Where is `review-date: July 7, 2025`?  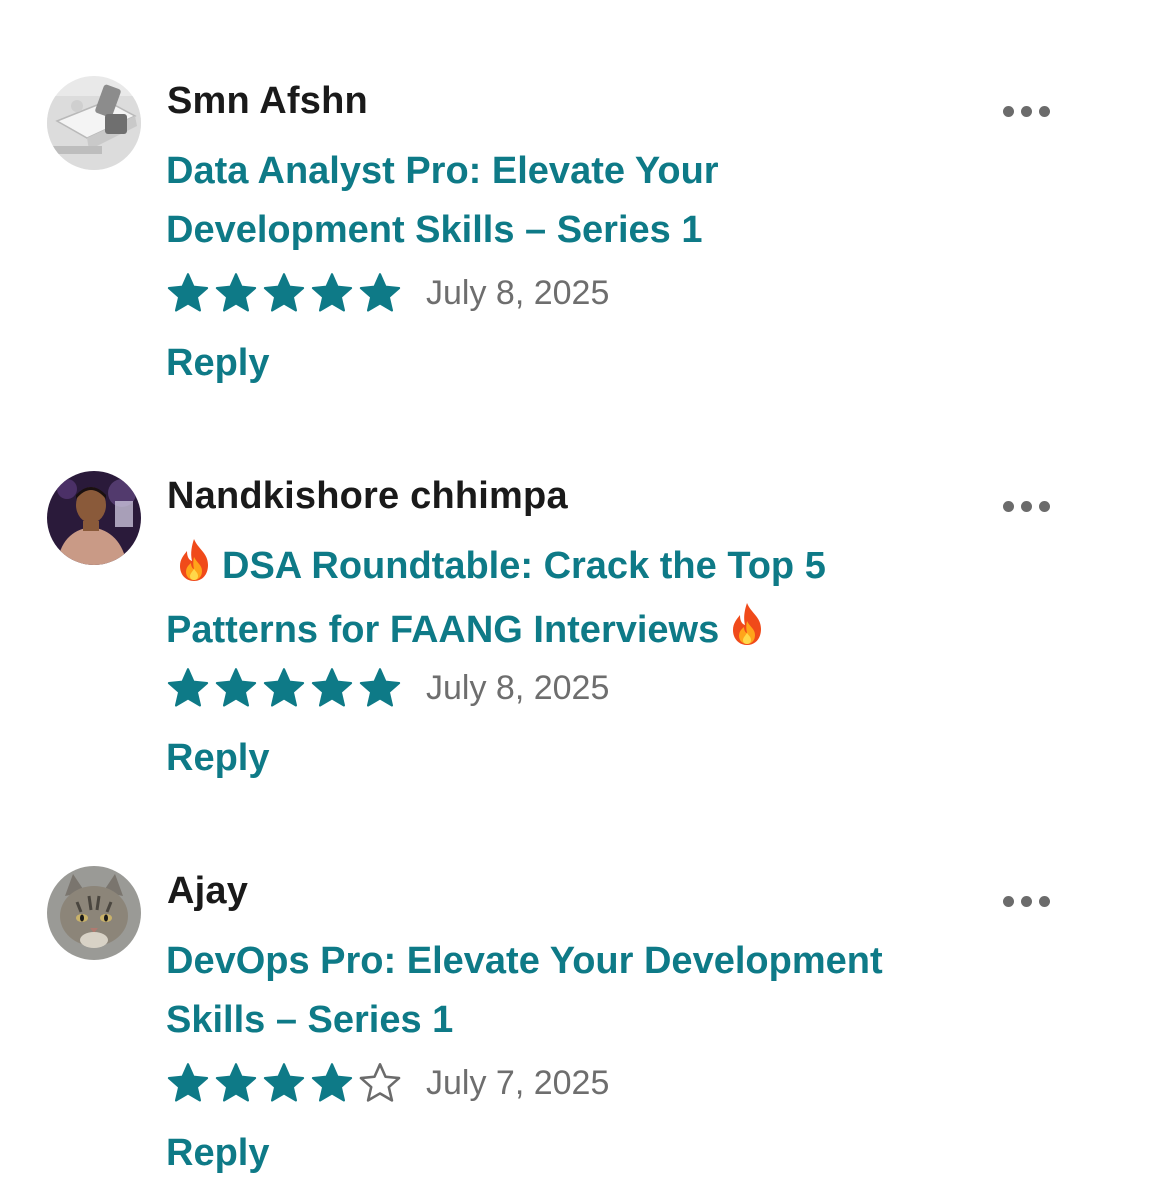
review-date: July 7, 2025 is located at coordinates (518, 1082).